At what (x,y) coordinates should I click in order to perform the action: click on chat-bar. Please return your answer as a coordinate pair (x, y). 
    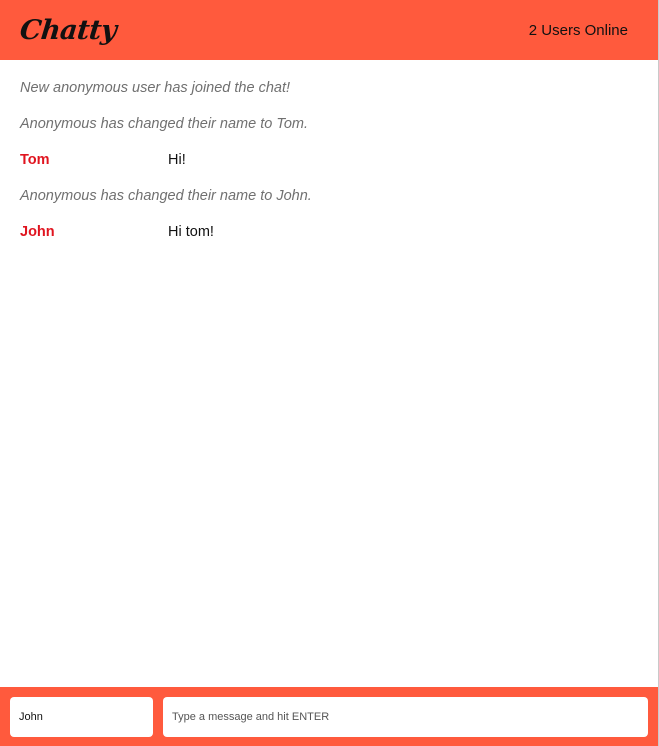
    Looking at the image, I should click on (329, 716).